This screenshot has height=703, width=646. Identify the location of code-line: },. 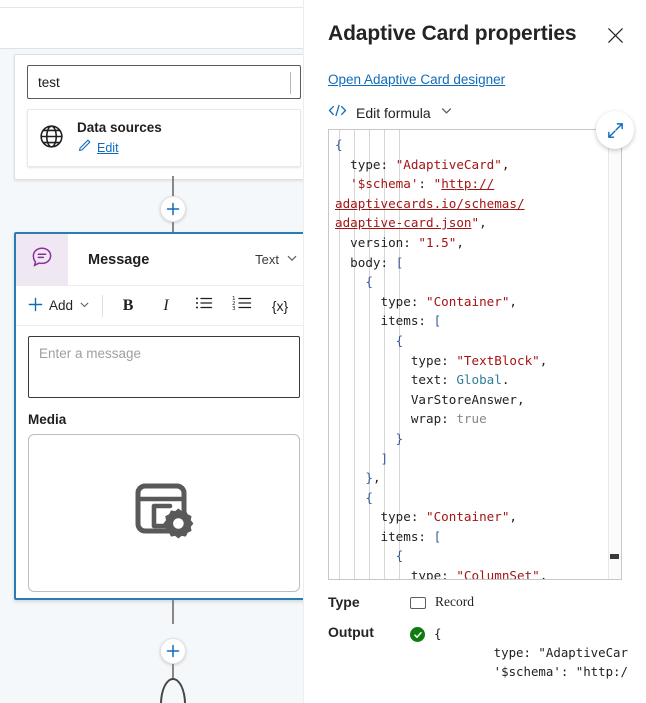
(373, 478).